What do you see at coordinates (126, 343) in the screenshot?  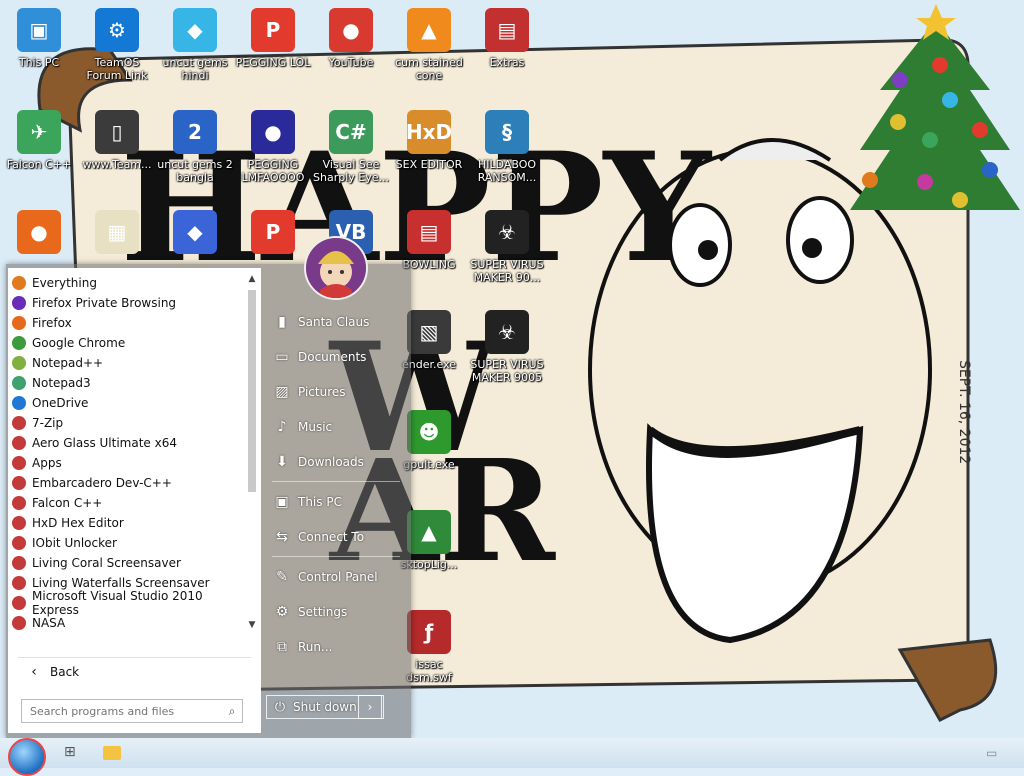 I see `program-item: Google Chrome` at bounding box center [126, 343].